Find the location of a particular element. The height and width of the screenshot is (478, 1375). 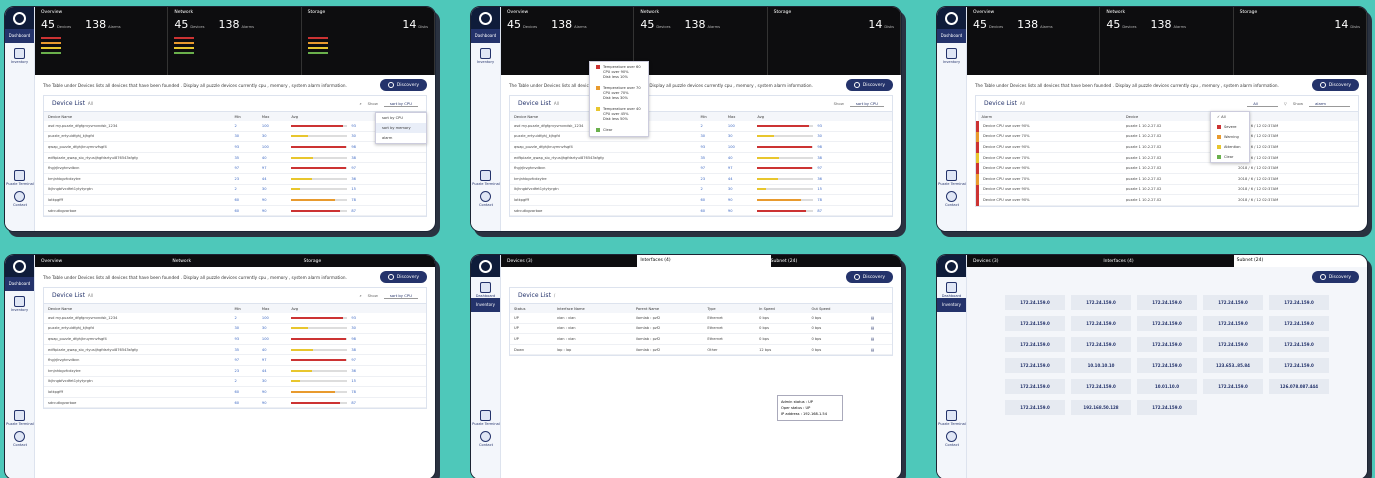

sort-option-cpu: sort by CPU is located at coordinates (401, 118).